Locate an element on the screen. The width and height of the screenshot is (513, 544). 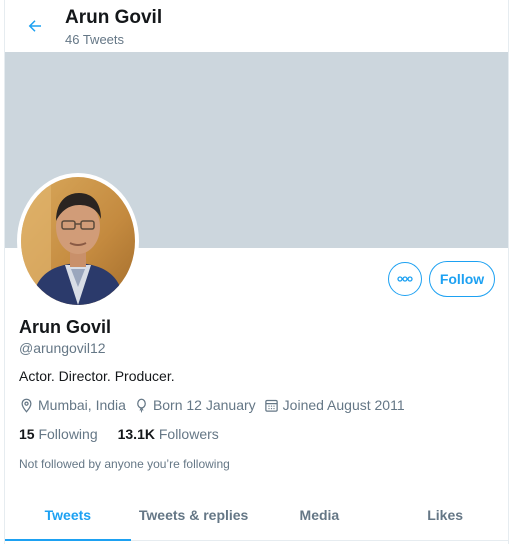
followers-link: 13.1K Followers is located at coordinates (168, 434).